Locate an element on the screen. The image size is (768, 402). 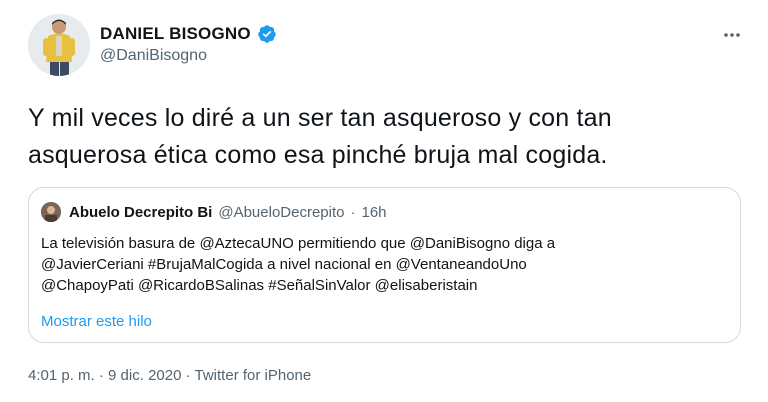
show-thread-link: Mostrar este hilo is located at coordinates (96, 321).